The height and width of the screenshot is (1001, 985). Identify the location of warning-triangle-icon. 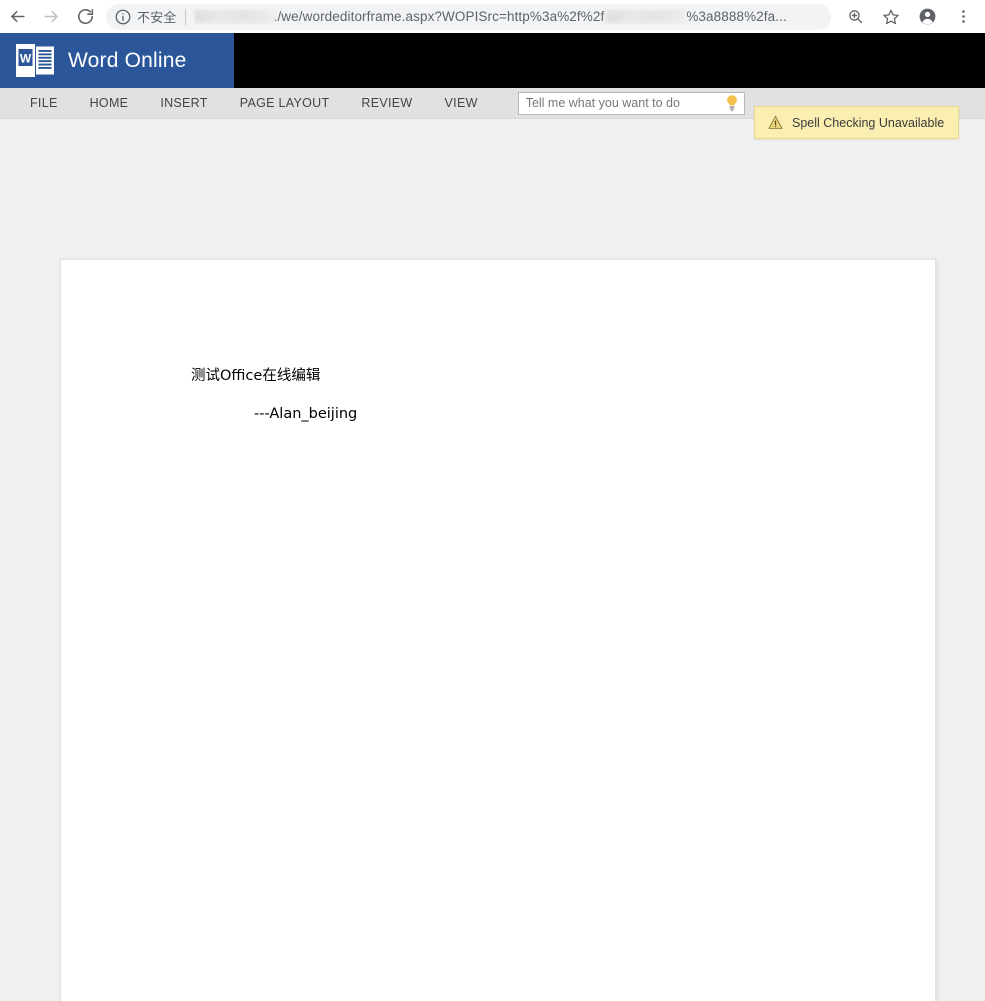
(775, 122).